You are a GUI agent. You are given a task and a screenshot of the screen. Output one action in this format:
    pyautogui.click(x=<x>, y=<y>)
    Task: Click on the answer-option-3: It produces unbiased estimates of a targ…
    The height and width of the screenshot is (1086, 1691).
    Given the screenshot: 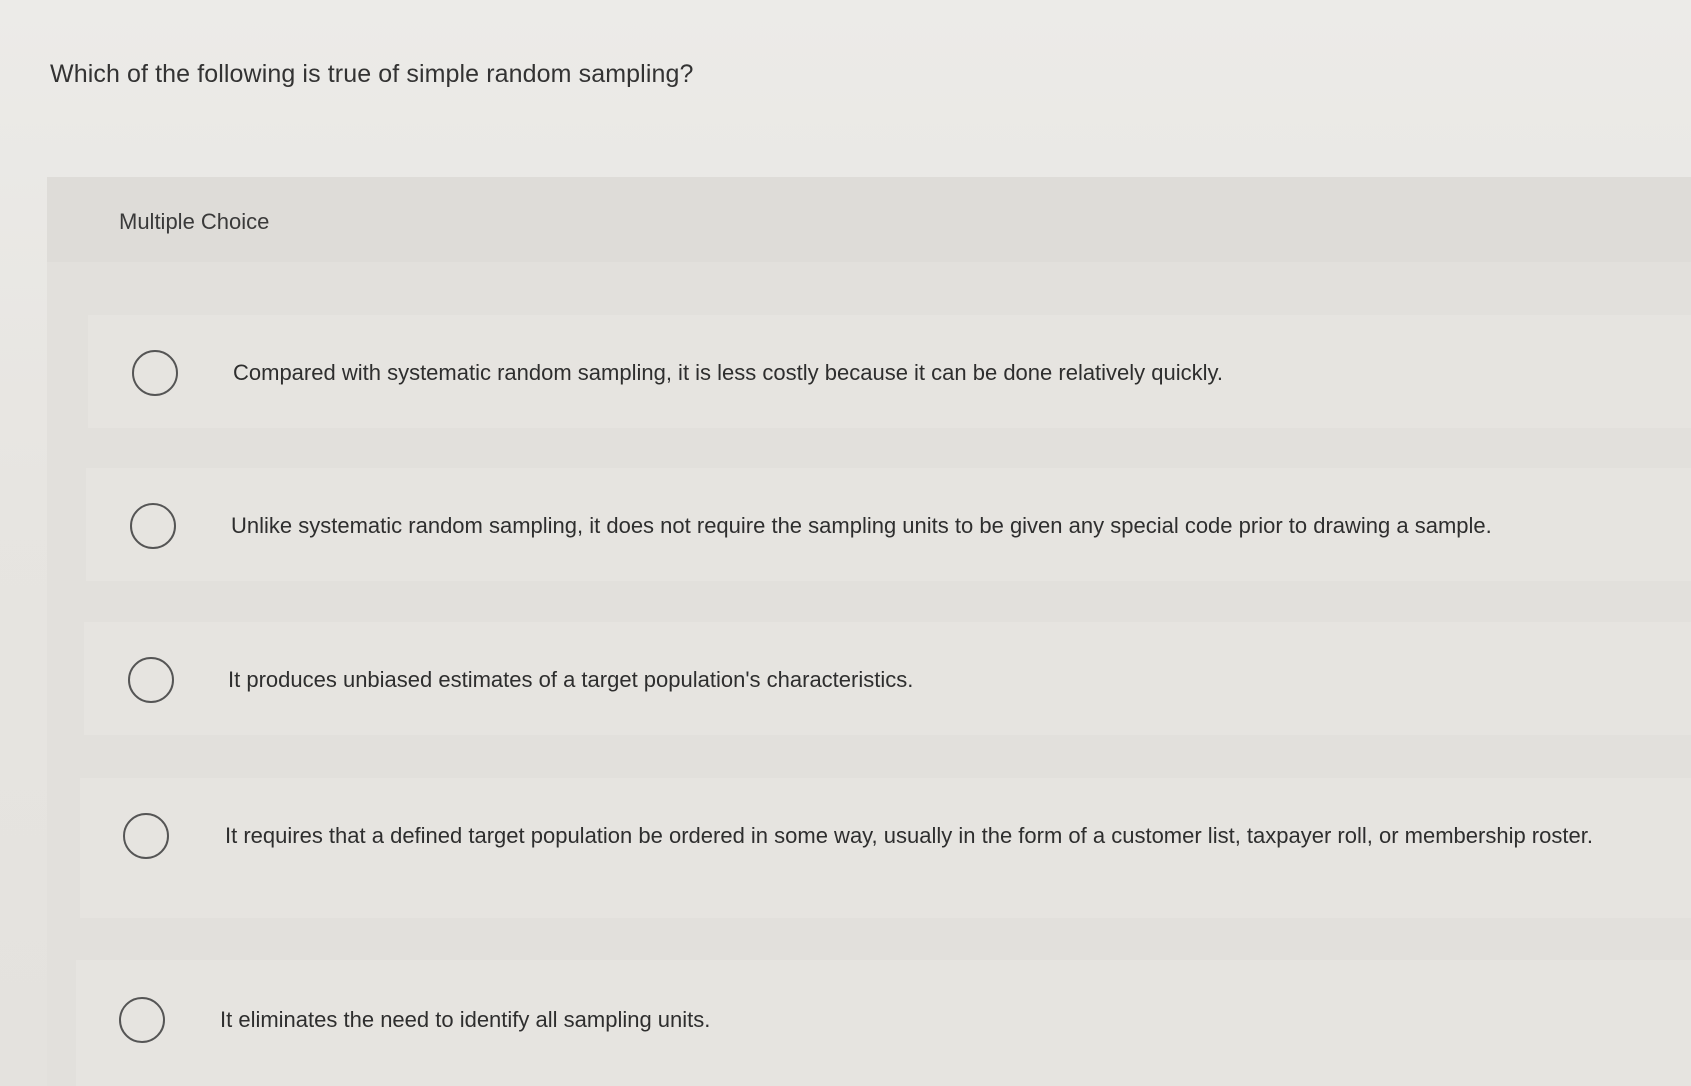 What is the action you would take?
    pyautogui.click(x=887, y=678)
    